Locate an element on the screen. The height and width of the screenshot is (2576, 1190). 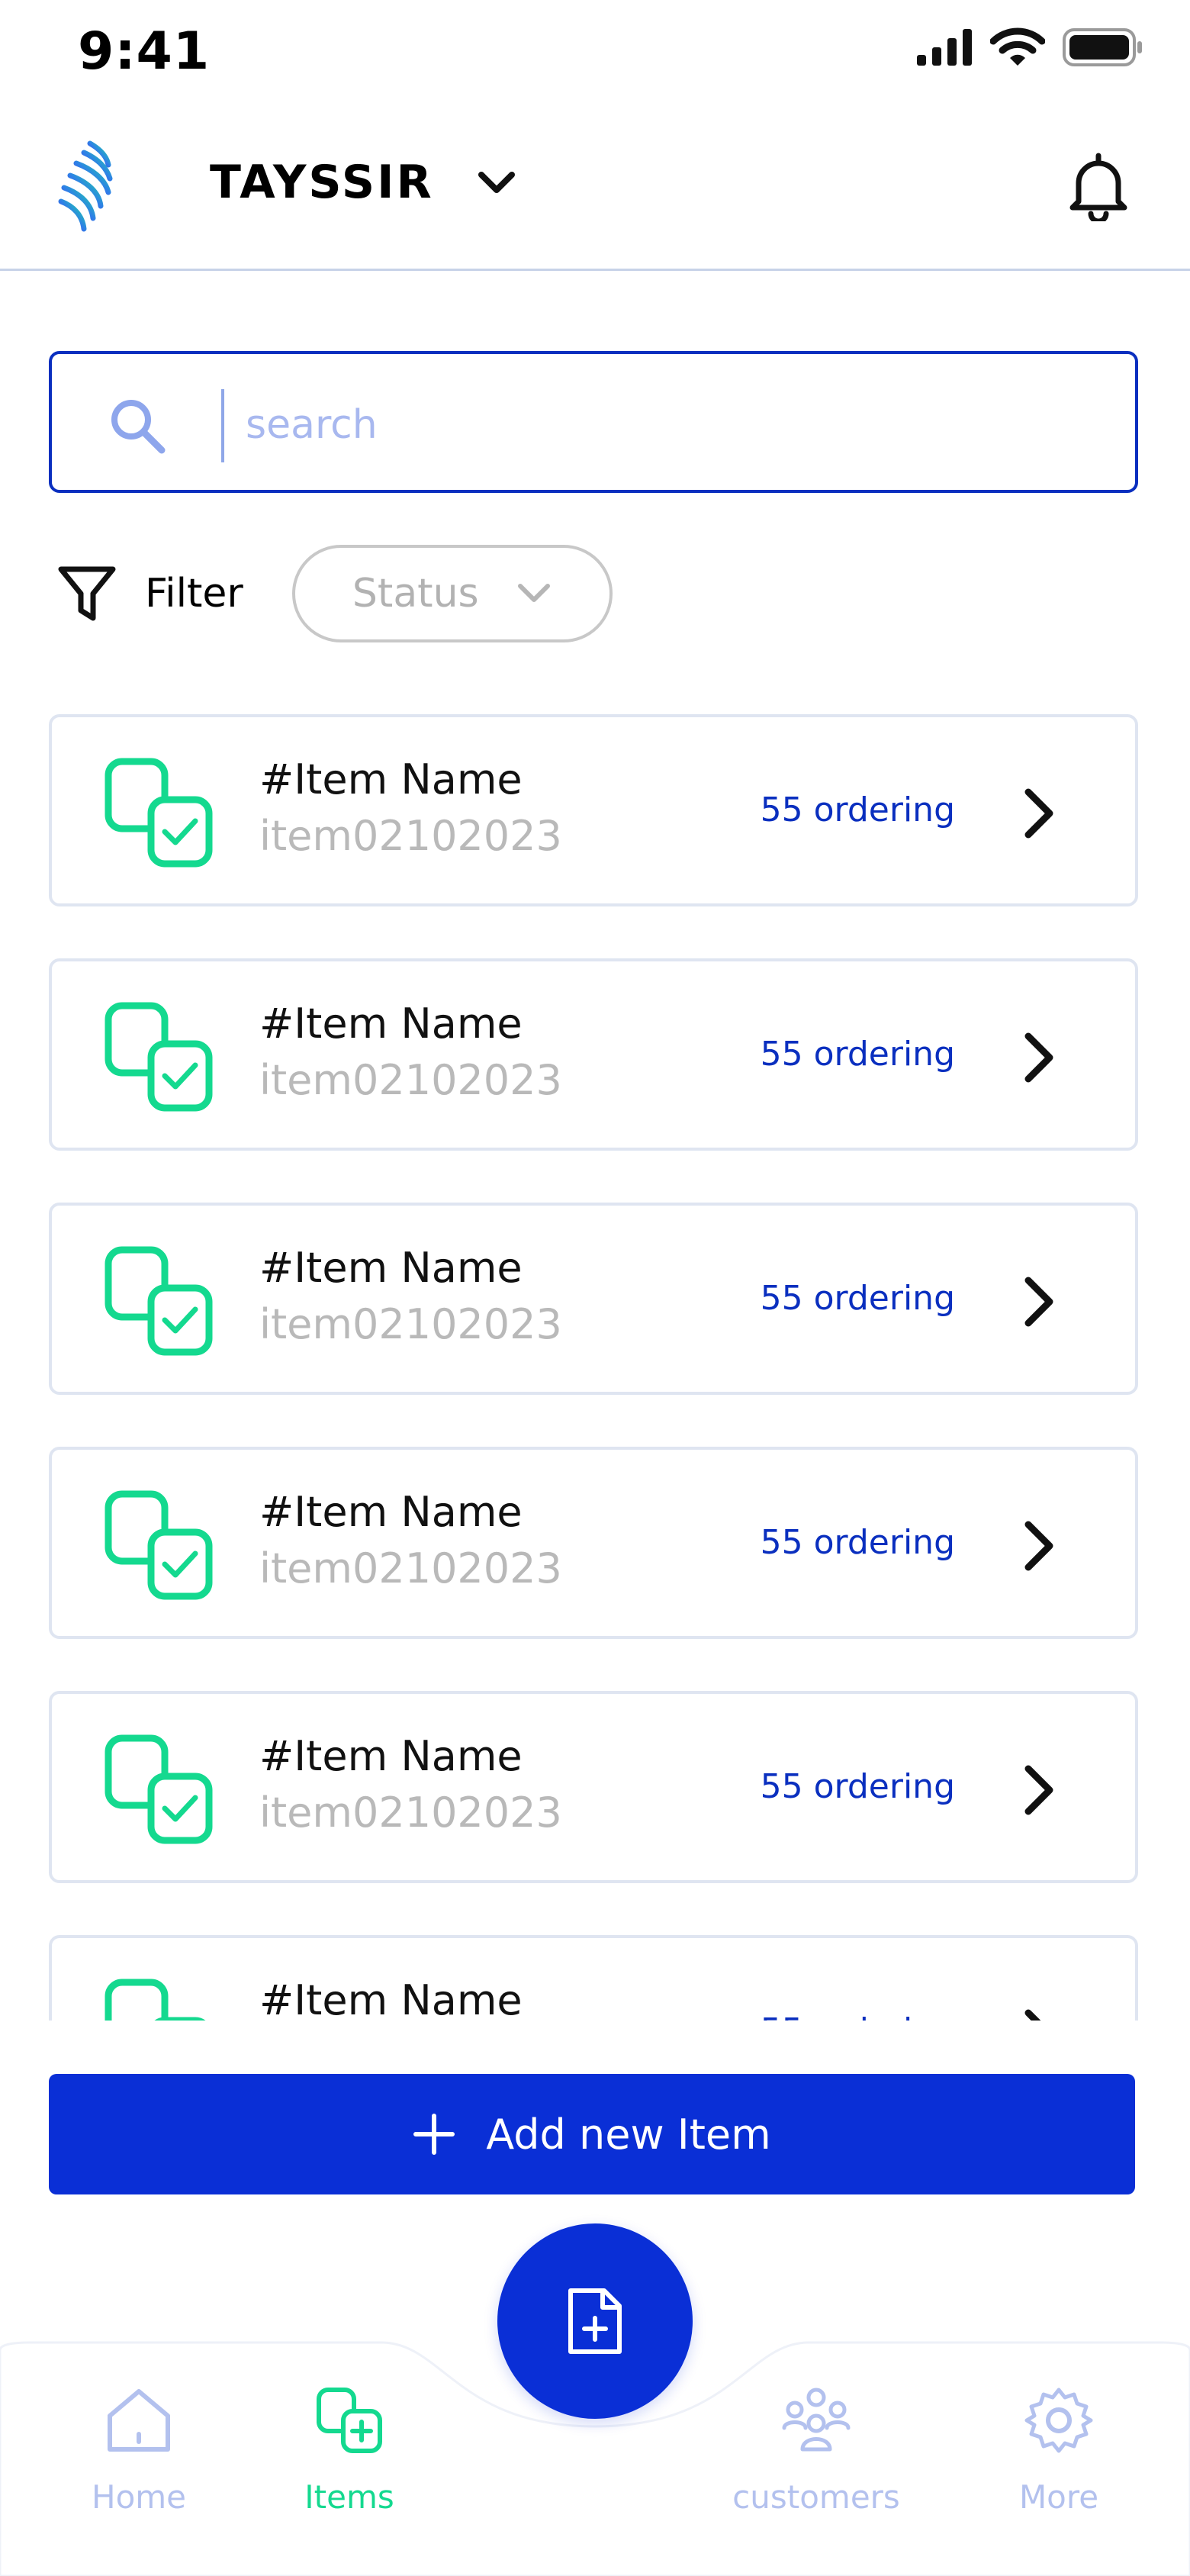
wifi-icon is located at coordinates (1017, 46).